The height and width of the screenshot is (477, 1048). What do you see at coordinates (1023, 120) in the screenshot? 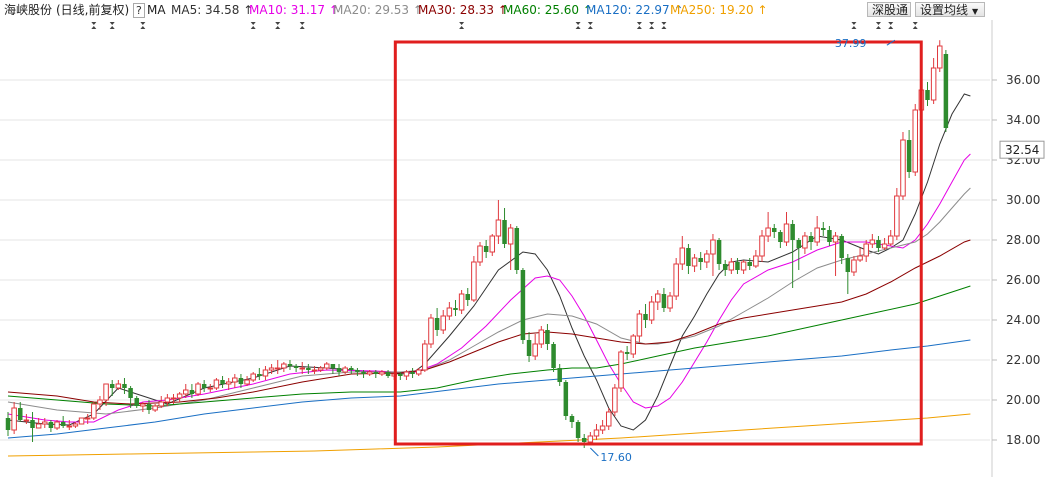
I see `y-tick-label: 34.00` at bounding box center [1023, 120].